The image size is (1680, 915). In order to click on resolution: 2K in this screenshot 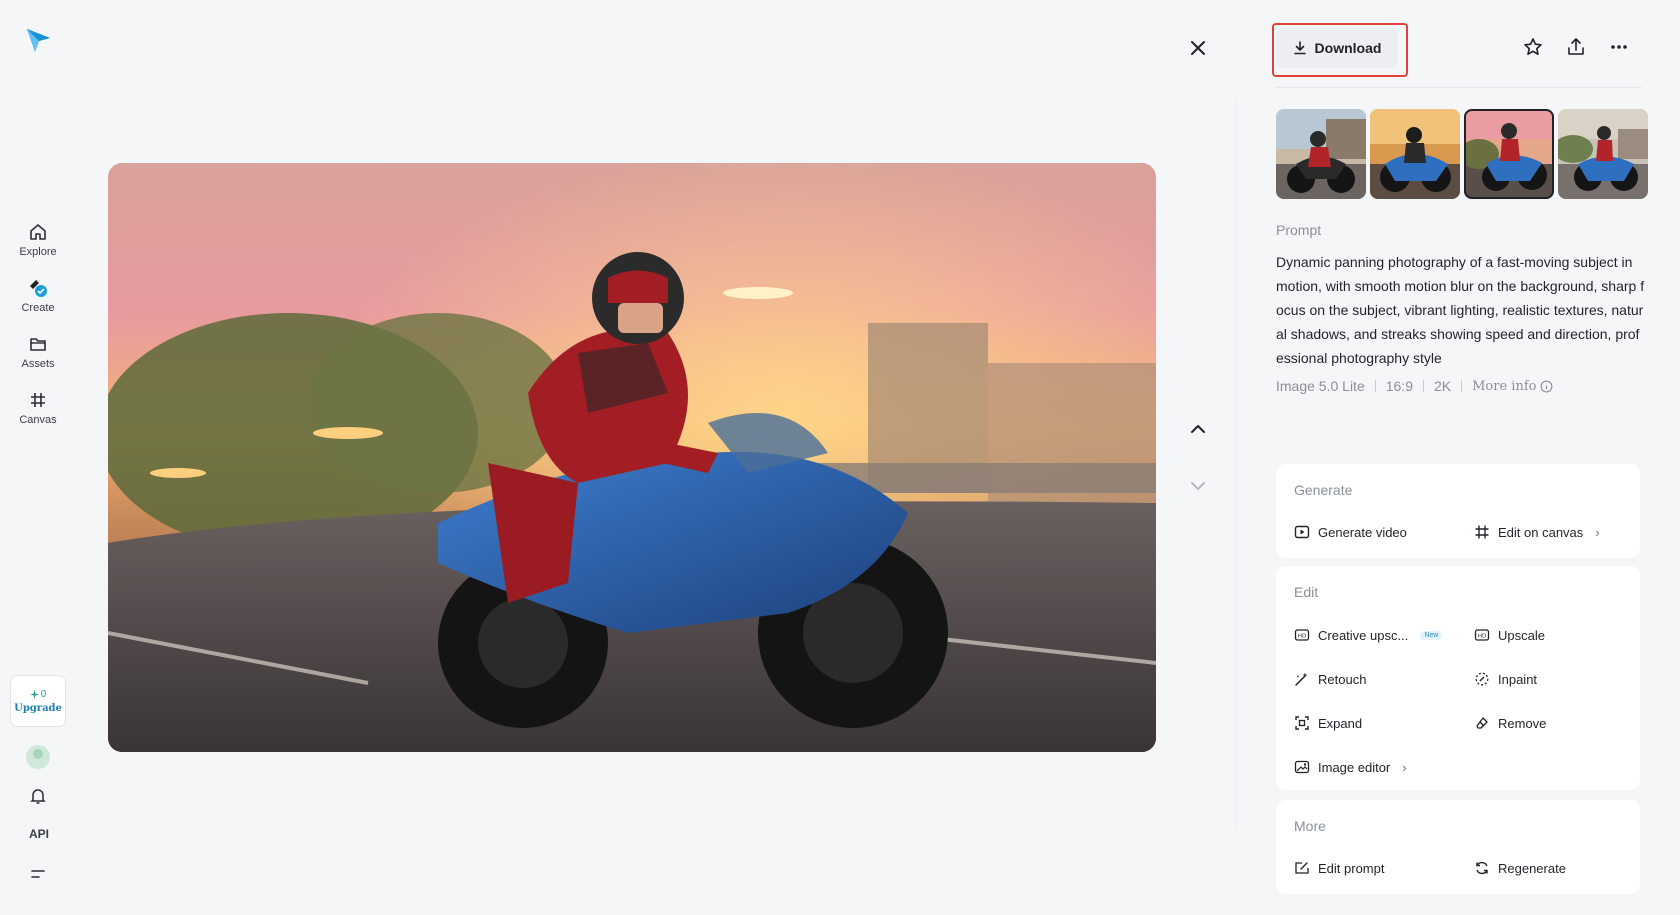, I will do `click(1442, 386)`.